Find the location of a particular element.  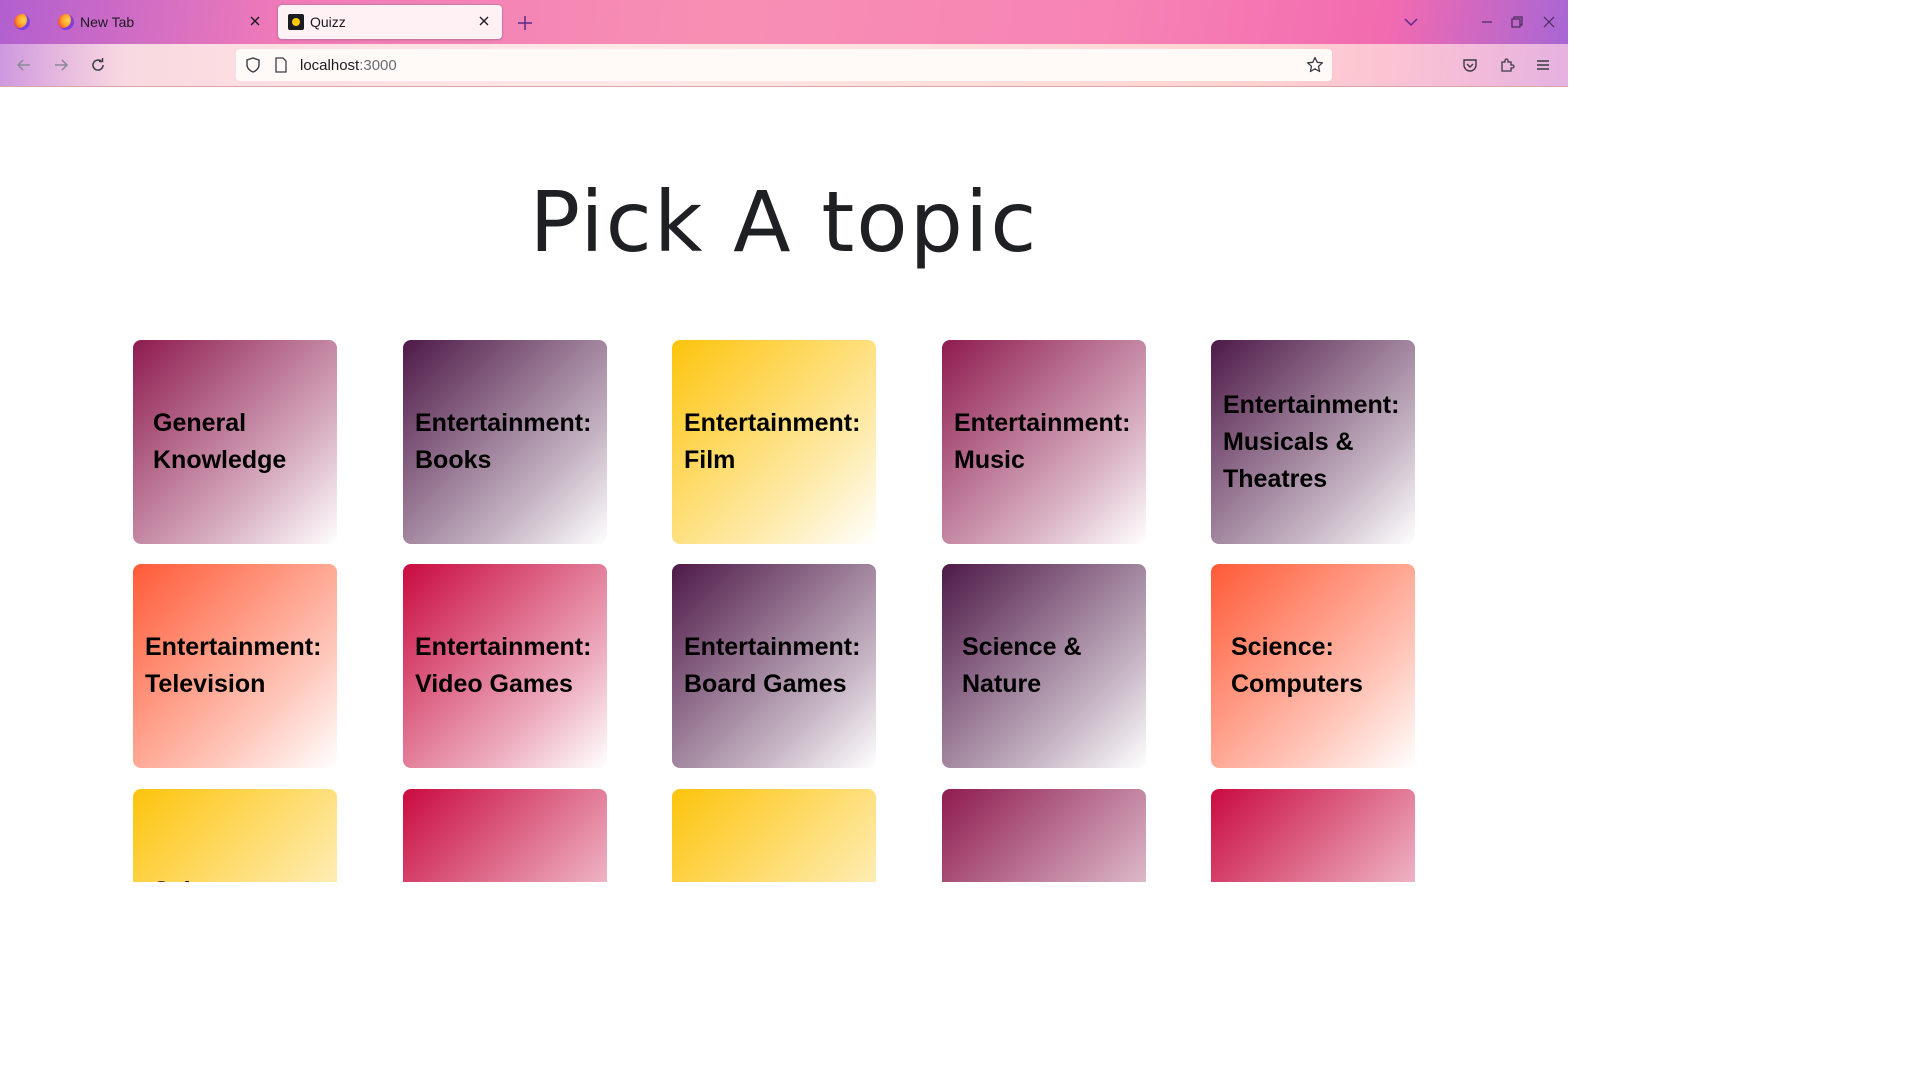

back-button is located at coordinates (24, 65).